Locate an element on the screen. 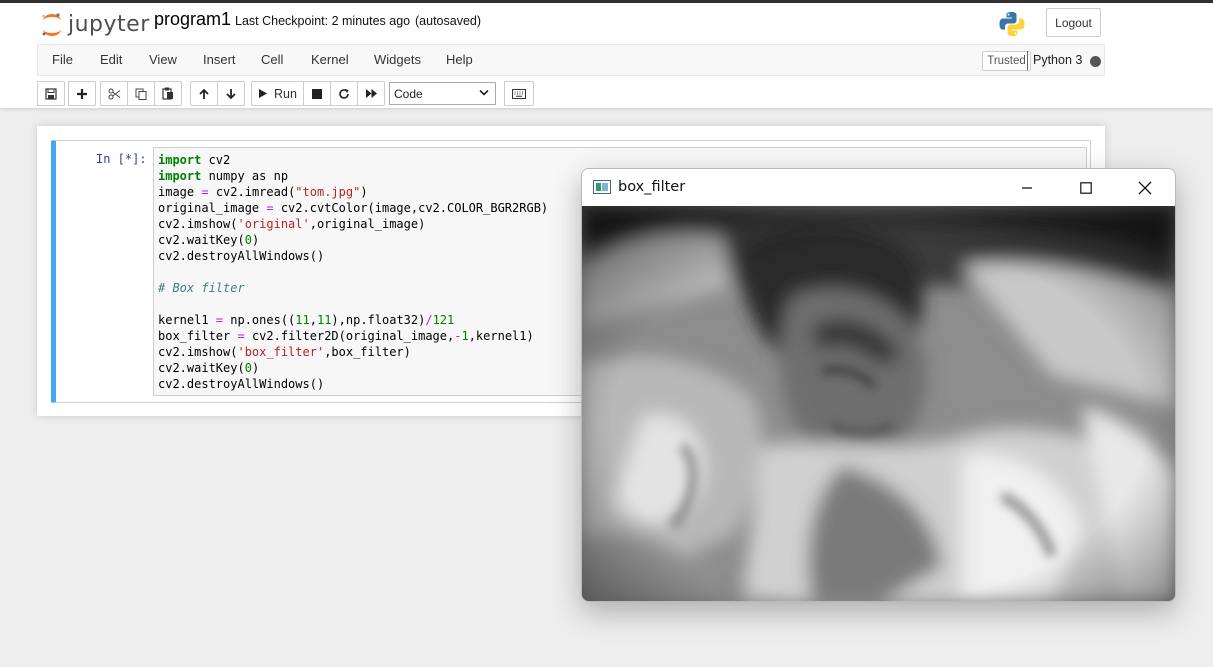  minimize-icon is located at coordinates (1027, 187).